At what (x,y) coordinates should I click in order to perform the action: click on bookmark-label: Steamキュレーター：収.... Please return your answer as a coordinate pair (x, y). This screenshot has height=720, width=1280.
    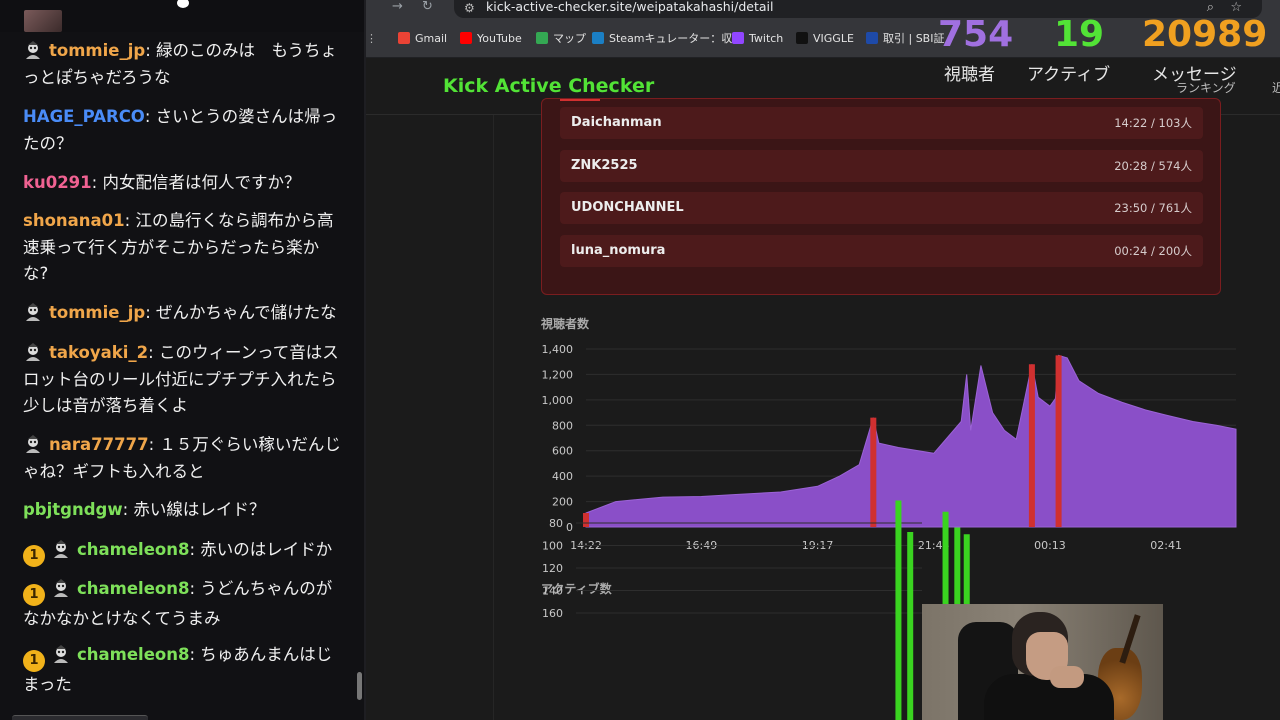
    Looking at the image, I should click on (676, 38).